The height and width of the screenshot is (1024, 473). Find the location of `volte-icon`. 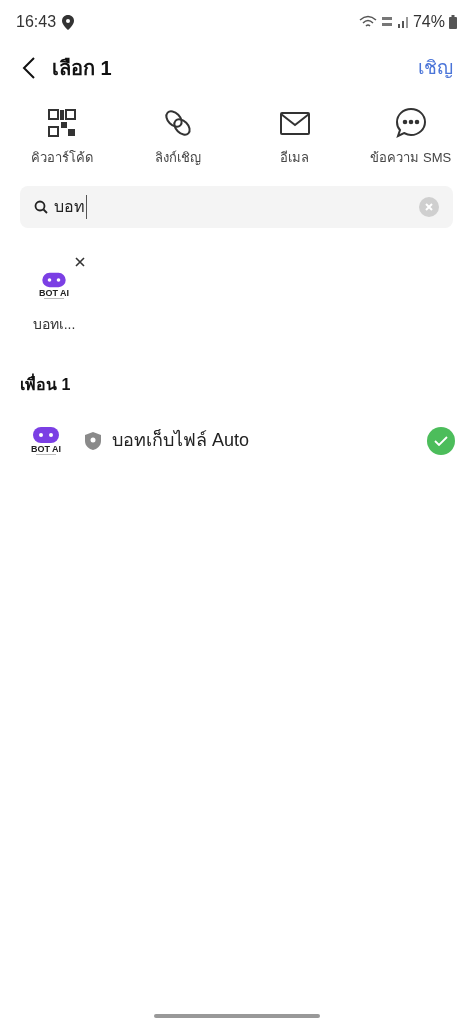

volte-icon is located at coordinates (386, 22).